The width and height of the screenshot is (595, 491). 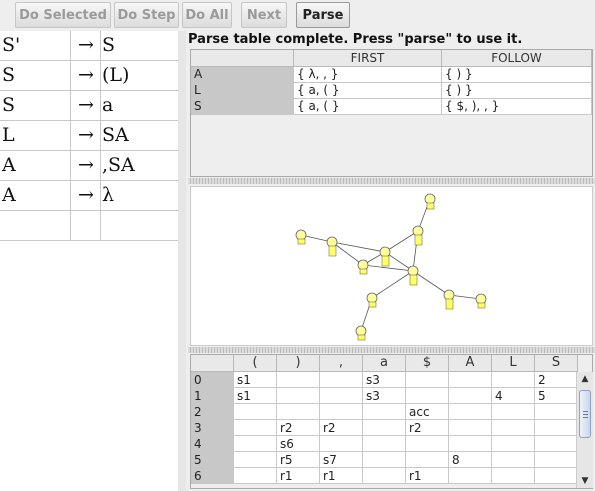 What do you see at coordinates (556, 380) in the screenshot?
I see `pt-cell: 2` at bounding box center [556, 380].